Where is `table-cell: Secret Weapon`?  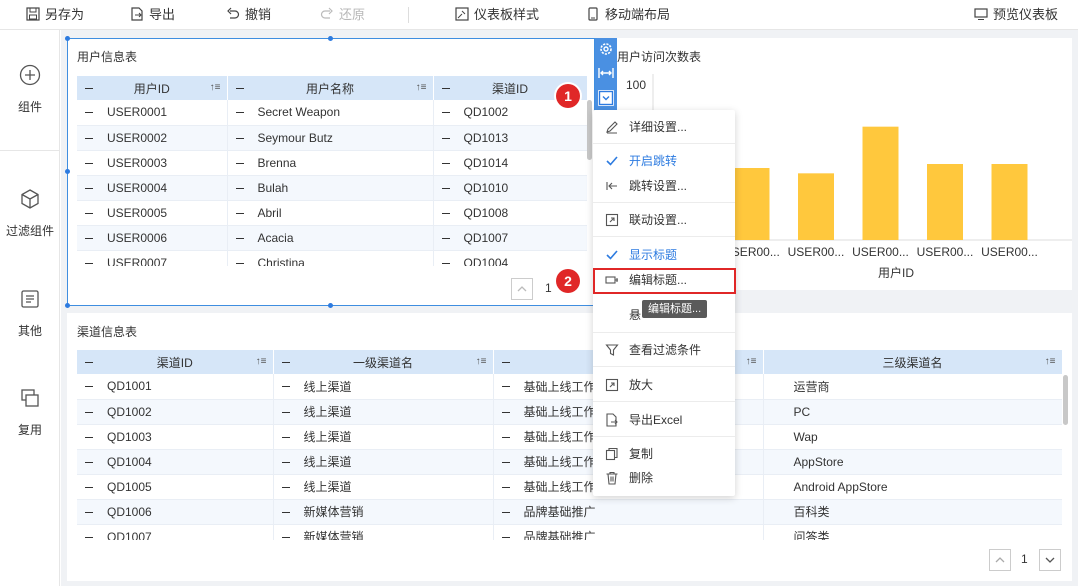
table-cell: Secret Weapon is located at coordinates (330, 113).